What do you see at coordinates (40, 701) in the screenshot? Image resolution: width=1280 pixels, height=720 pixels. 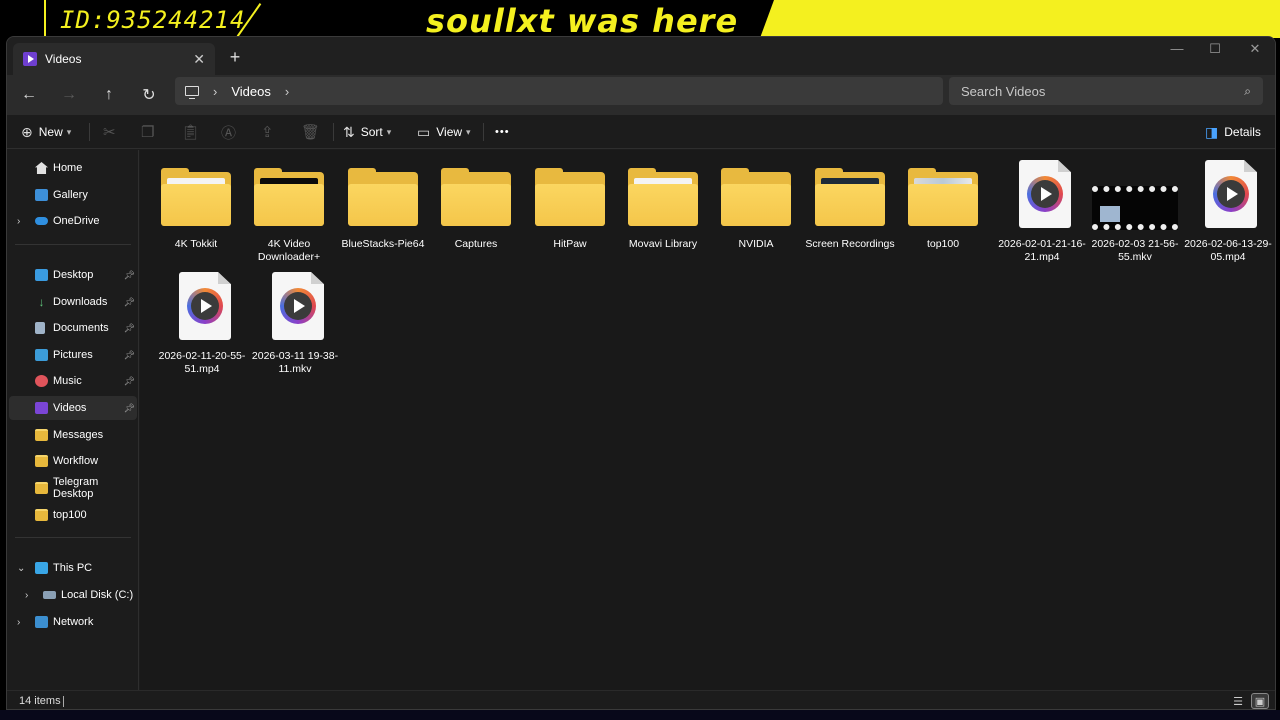 I see `item-count: 14 items` at bounding box center [40, 701].